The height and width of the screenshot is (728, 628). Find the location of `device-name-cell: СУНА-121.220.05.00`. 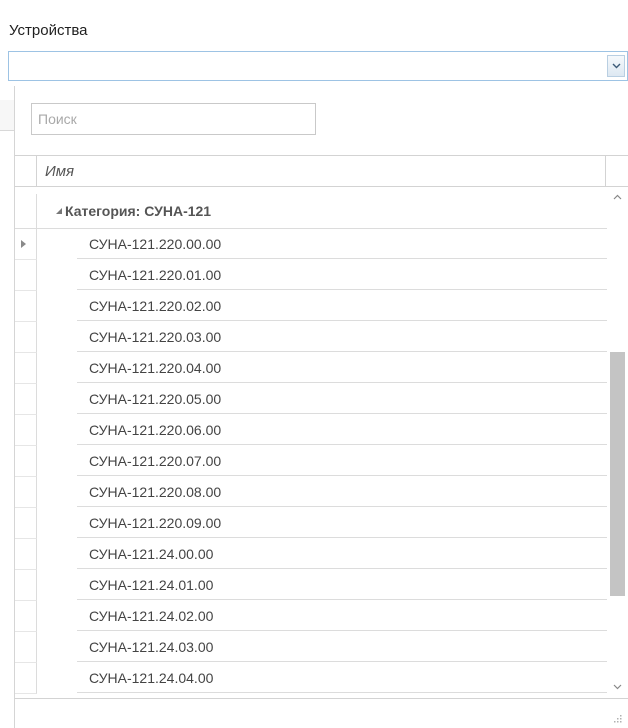

device-name-cell: СУНА-121.220.05.00 is located at coordinates (342, 399).